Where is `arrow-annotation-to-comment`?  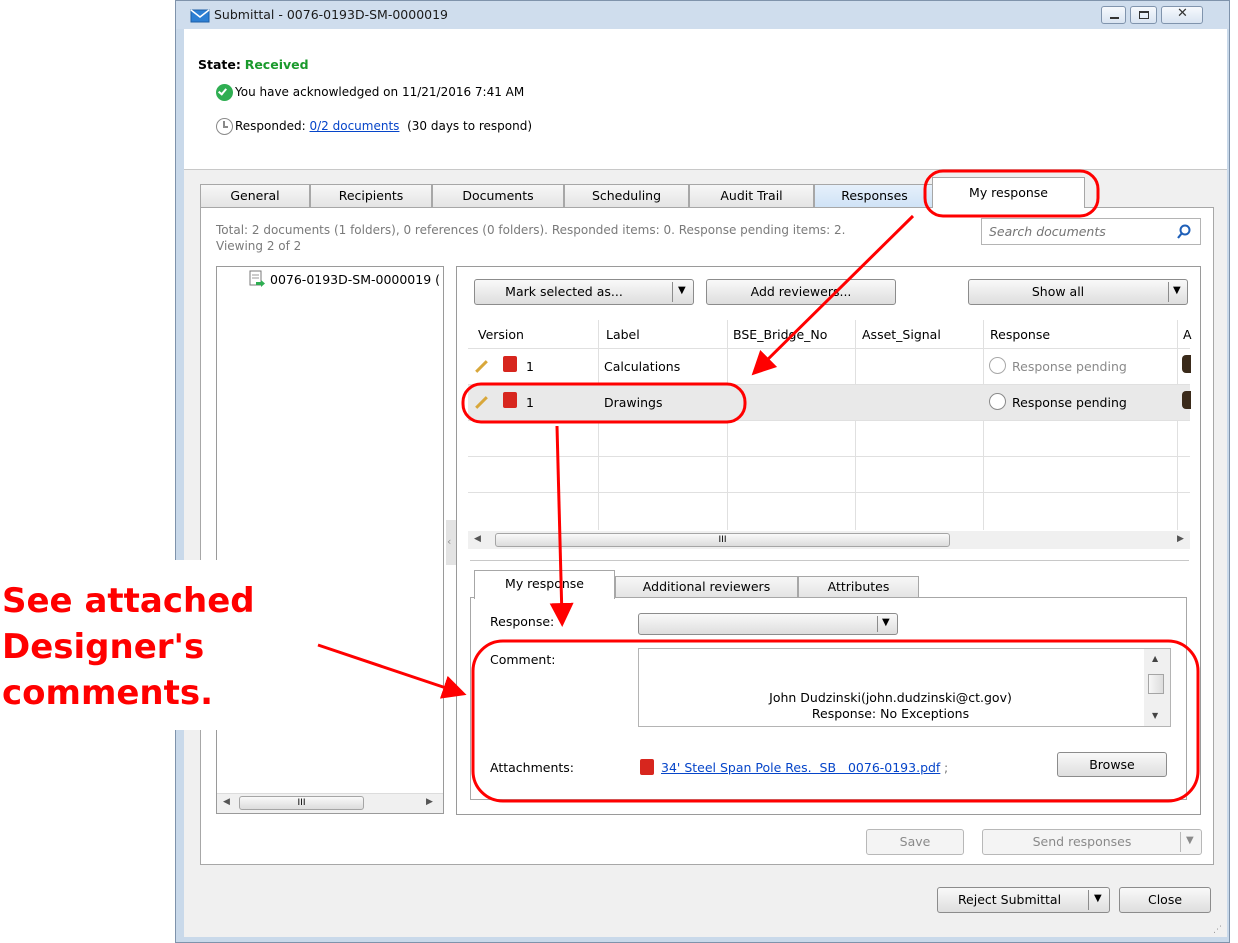
arrow-annotation-to-comment is located at coordinates (392, 671).